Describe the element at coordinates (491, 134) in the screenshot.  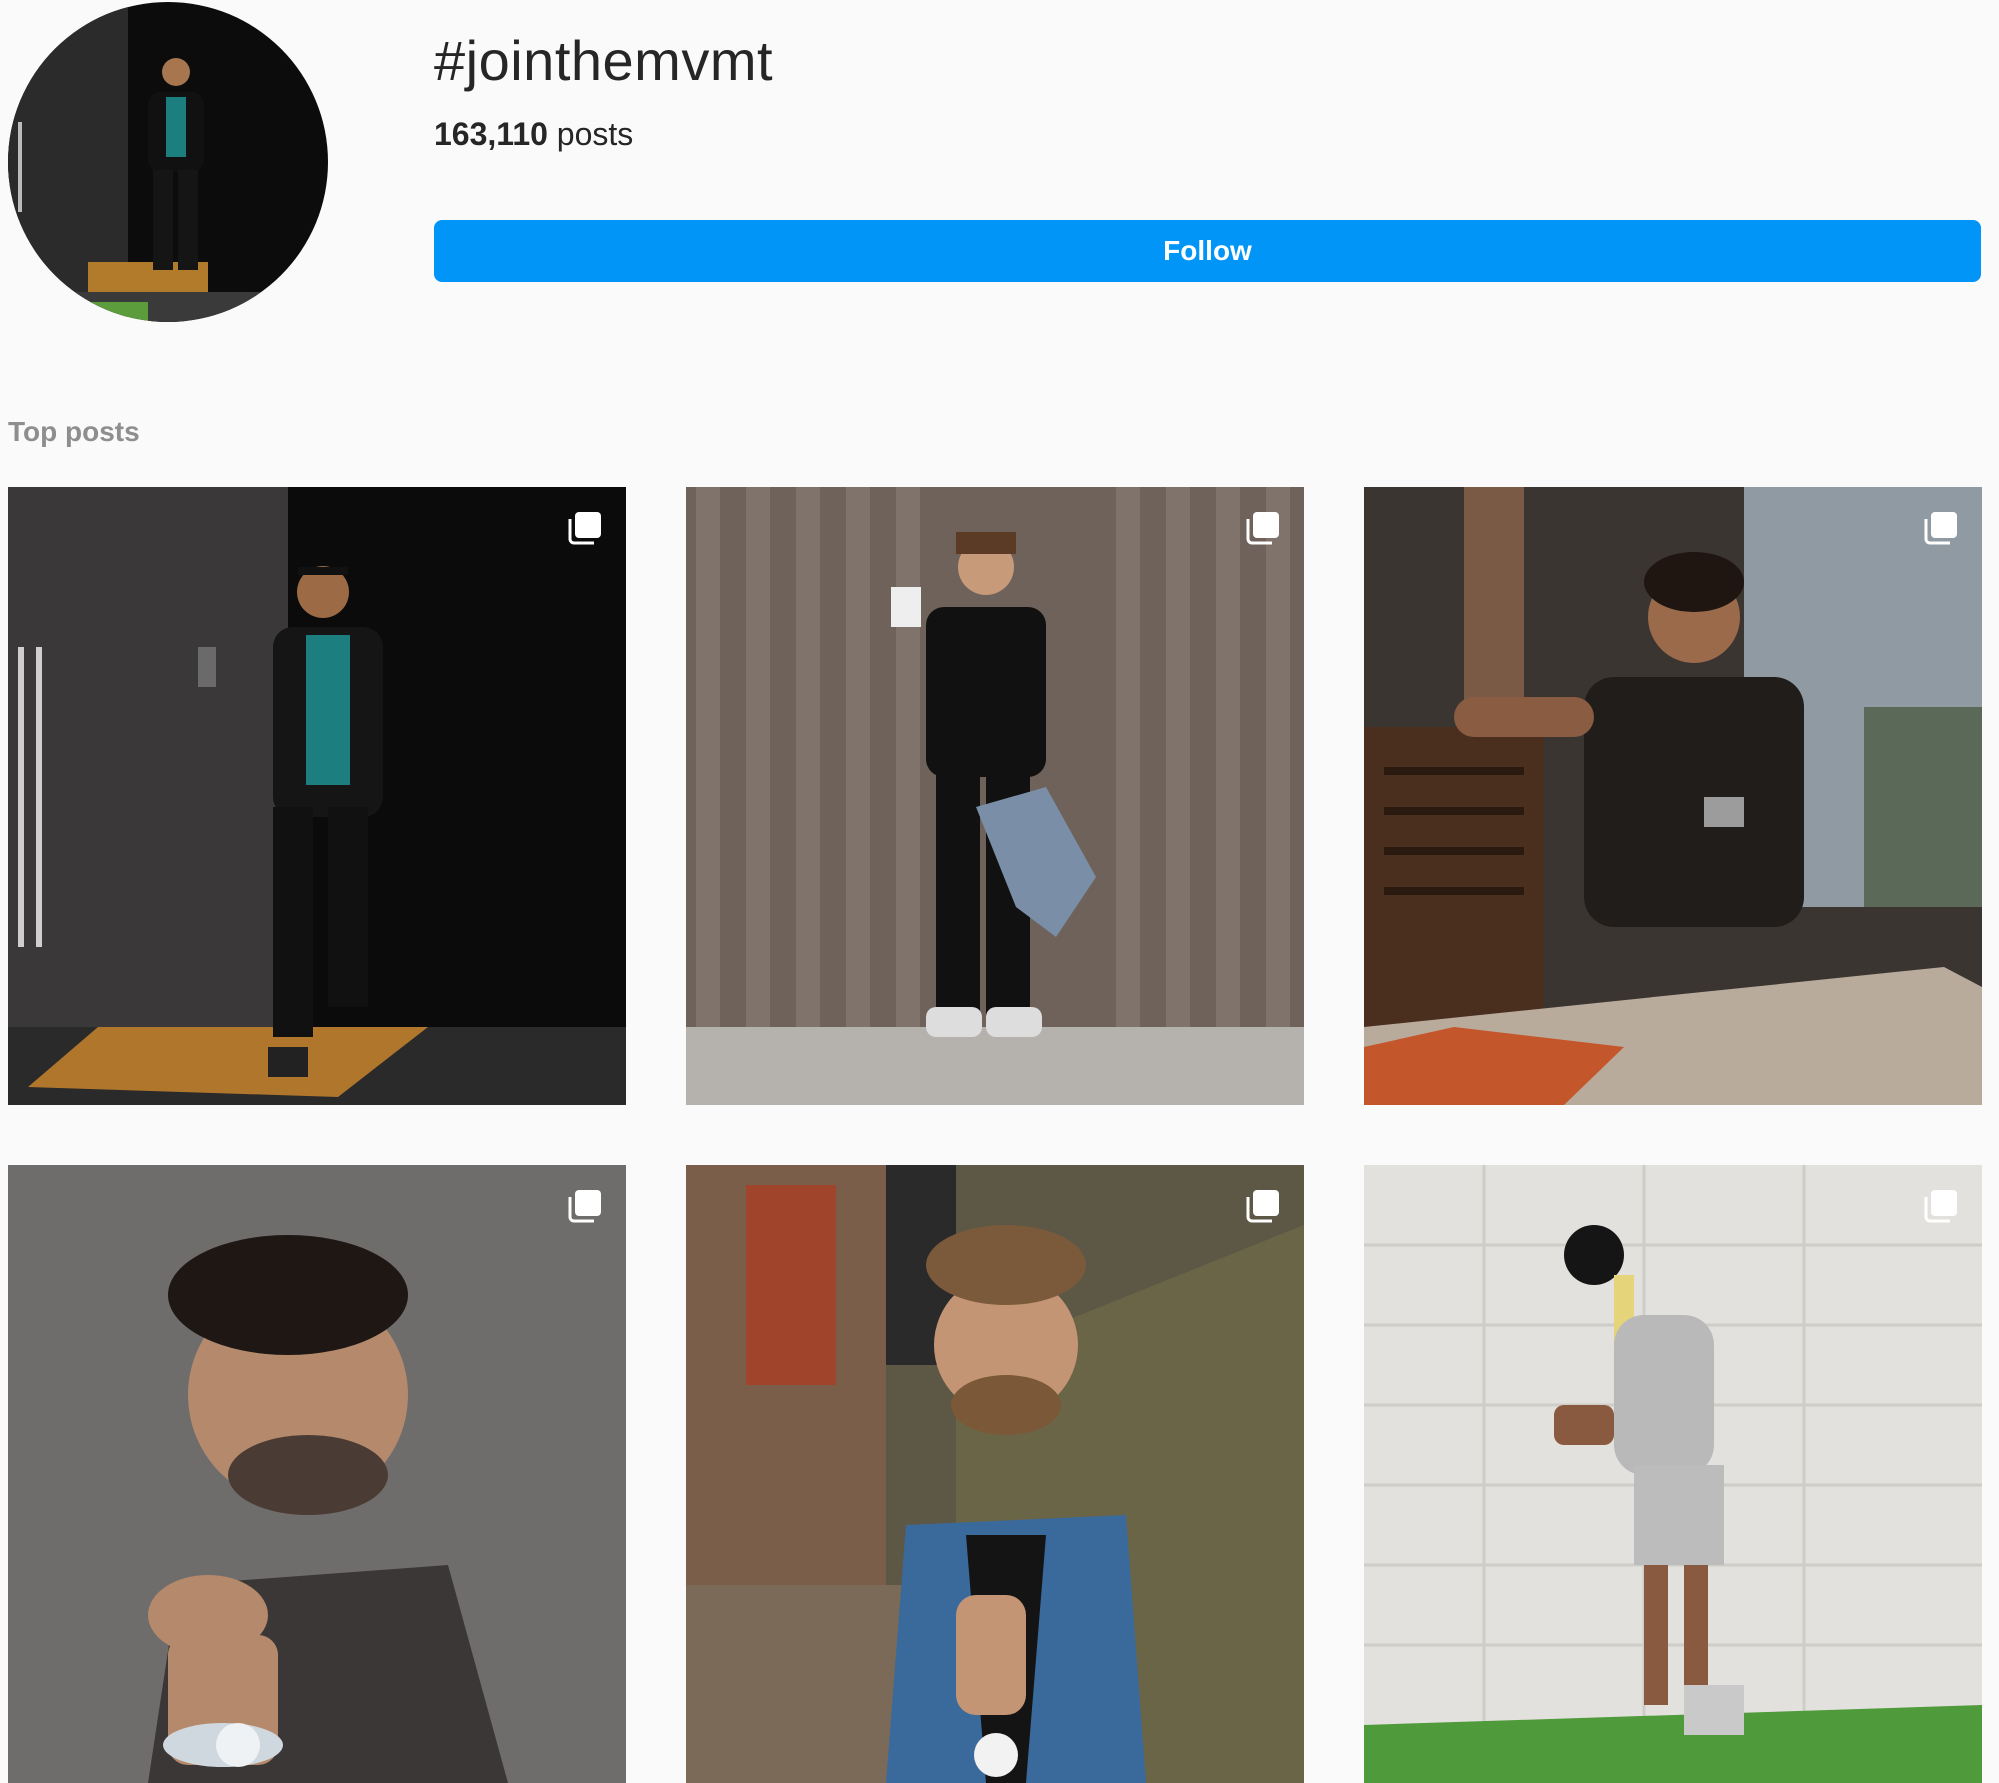
I see `post-count-number: 163,110` at that location.